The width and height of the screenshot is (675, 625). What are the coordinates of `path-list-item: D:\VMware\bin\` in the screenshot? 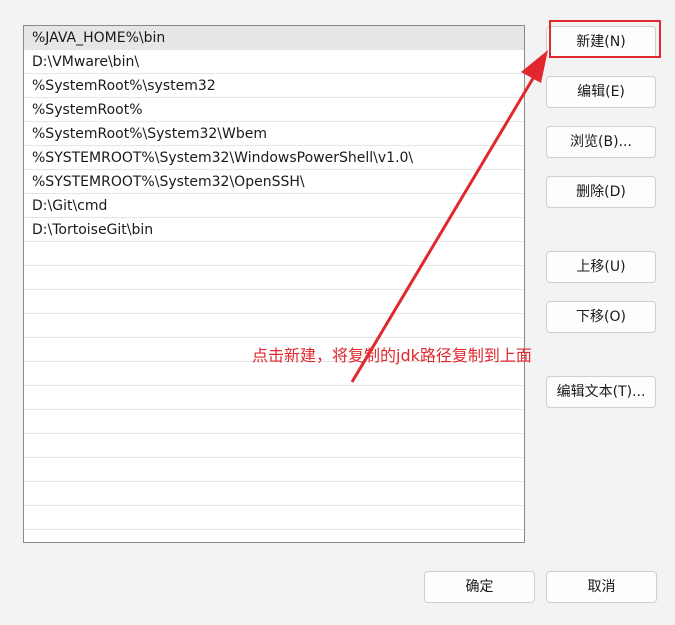 It's located at (274, 62).